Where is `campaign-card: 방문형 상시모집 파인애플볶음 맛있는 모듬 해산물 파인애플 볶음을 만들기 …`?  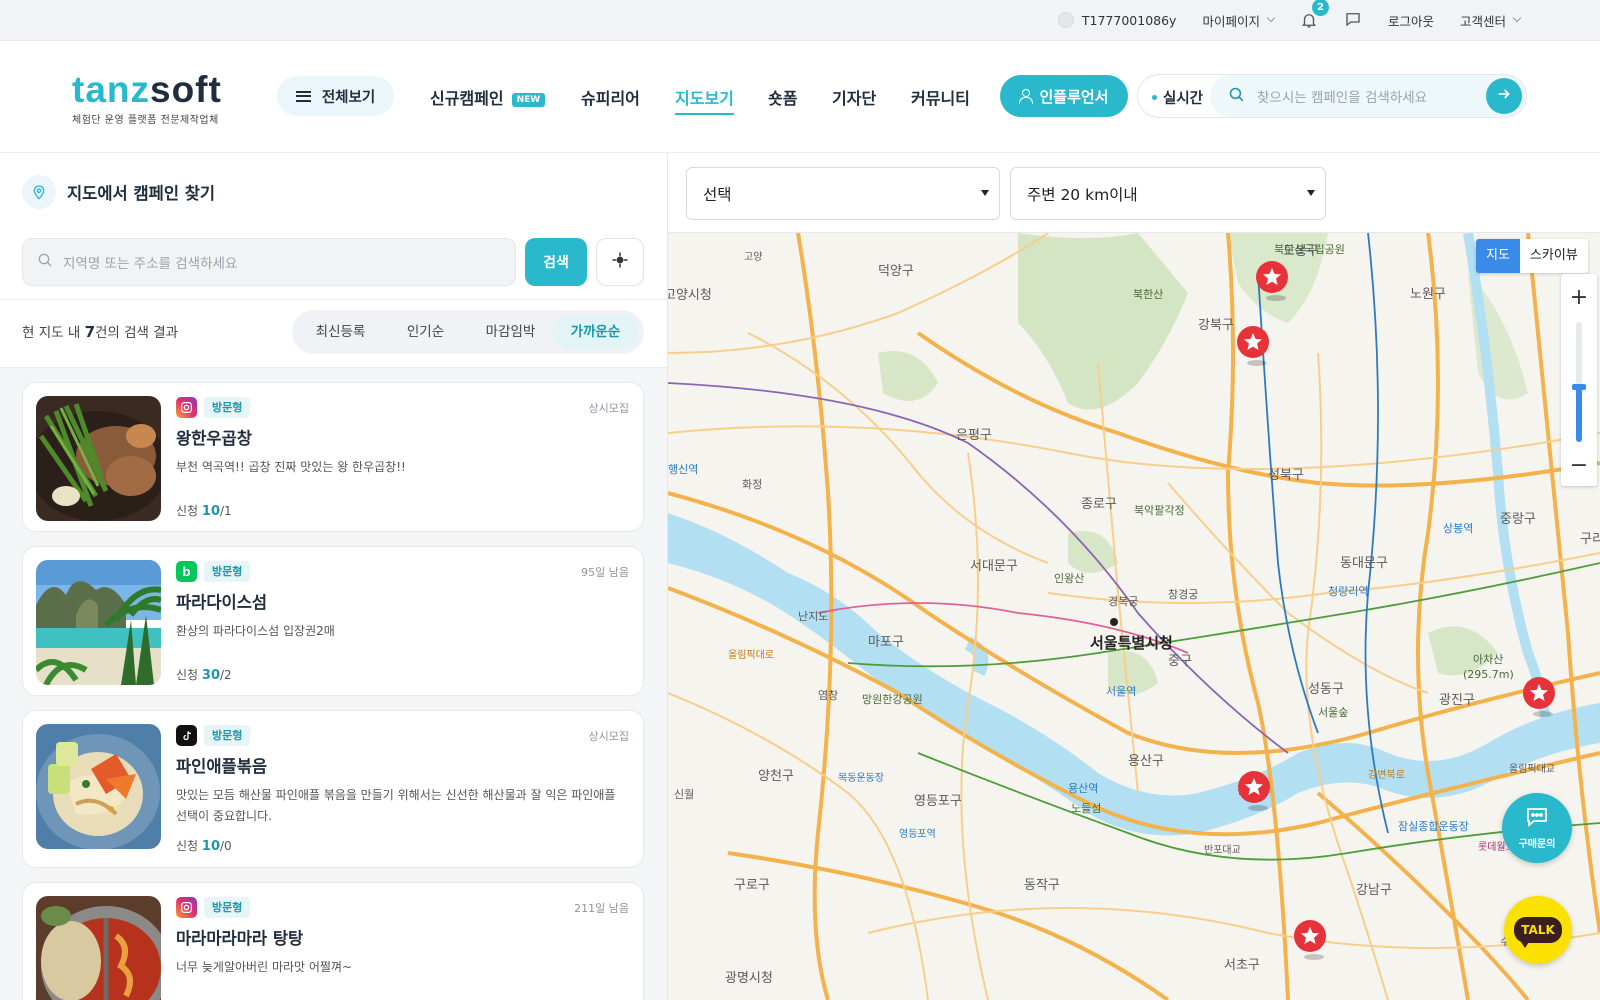 campaign-card: 방문형 상시모집 파인애플볶음 맛있는 모듬 해산물 파인애플 볶음을 만들기 … is located at coordinates (333, 789).